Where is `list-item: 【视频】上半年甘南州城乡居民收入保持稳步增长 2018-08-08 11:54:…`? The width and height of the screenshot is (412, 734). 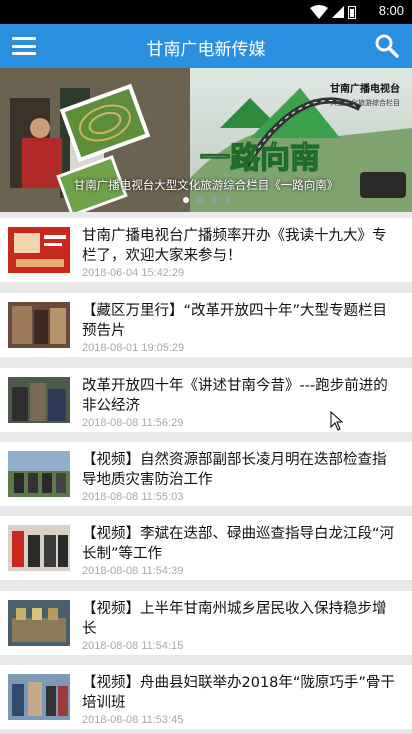 list-item: 【视频】上半年甘南州城乡居民收入保持稳步增长 2018-08-08 11:54:… is located at coordinates (206, 623).